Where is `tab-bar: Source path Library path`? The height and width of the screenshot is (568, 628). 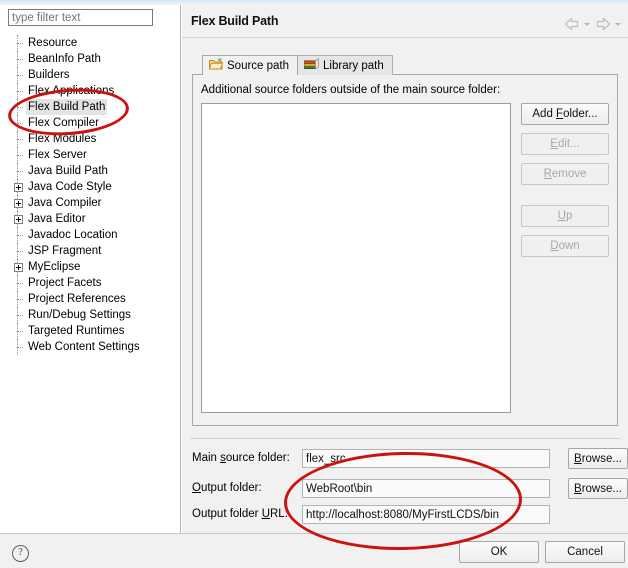
tab-bar: Source path Library path is located at coordinates (297, 65).